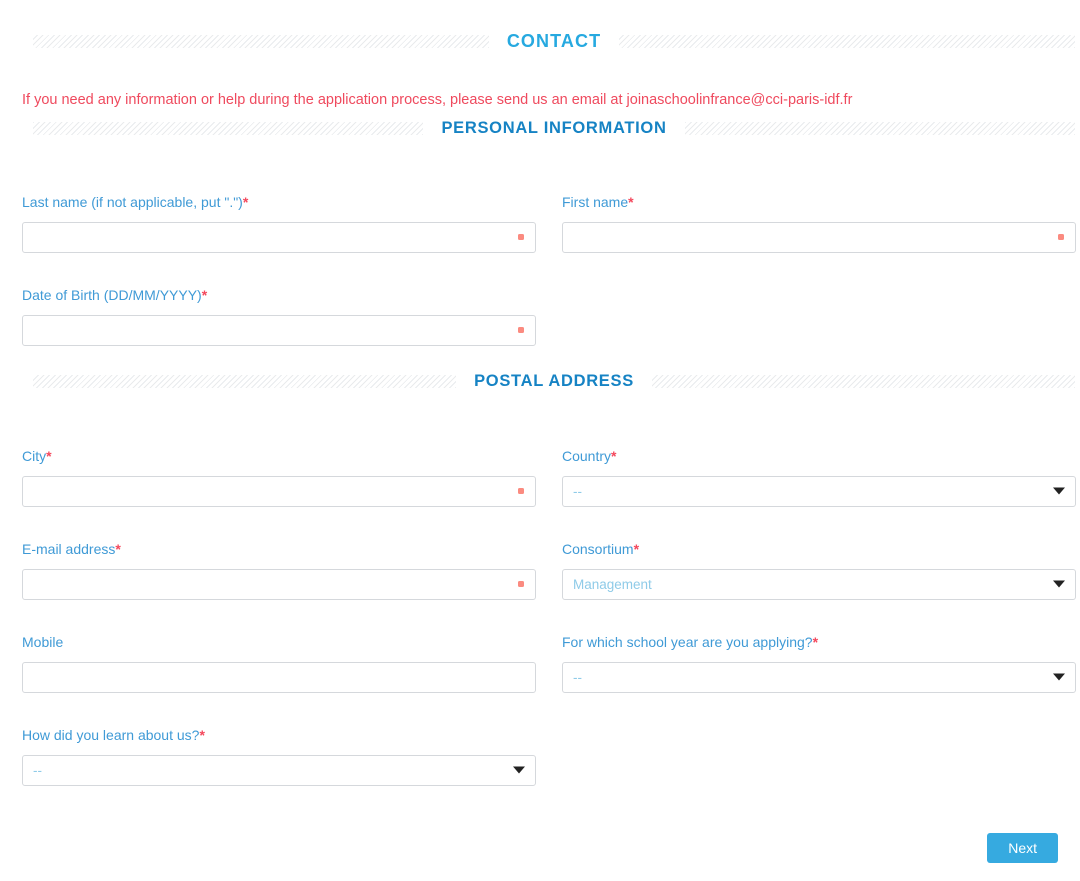  I want to click on school-year-select: --, so click(819, 677).